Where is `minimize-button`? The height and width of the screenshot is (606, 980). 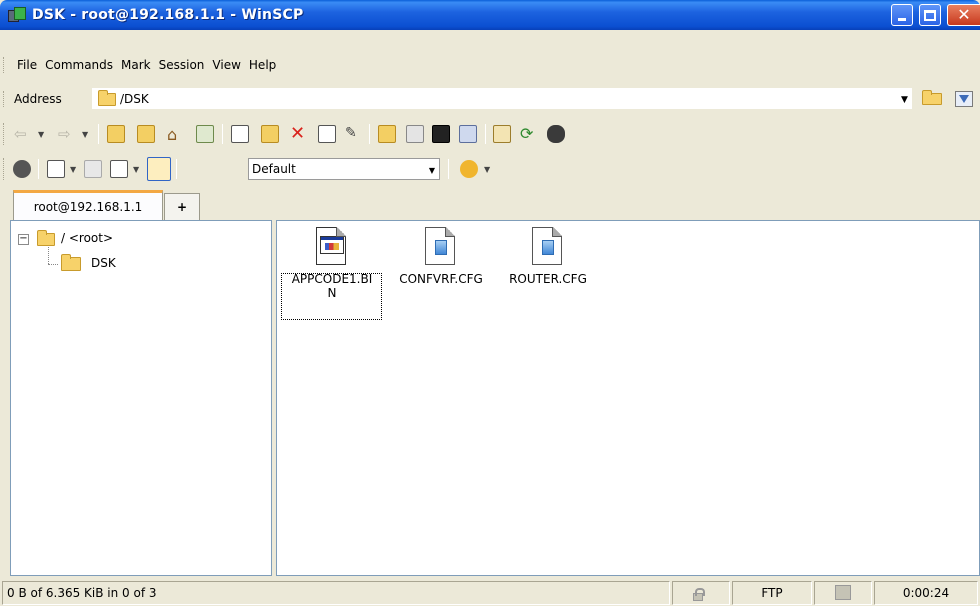
minimize-button is located at coordinates (902, 15).